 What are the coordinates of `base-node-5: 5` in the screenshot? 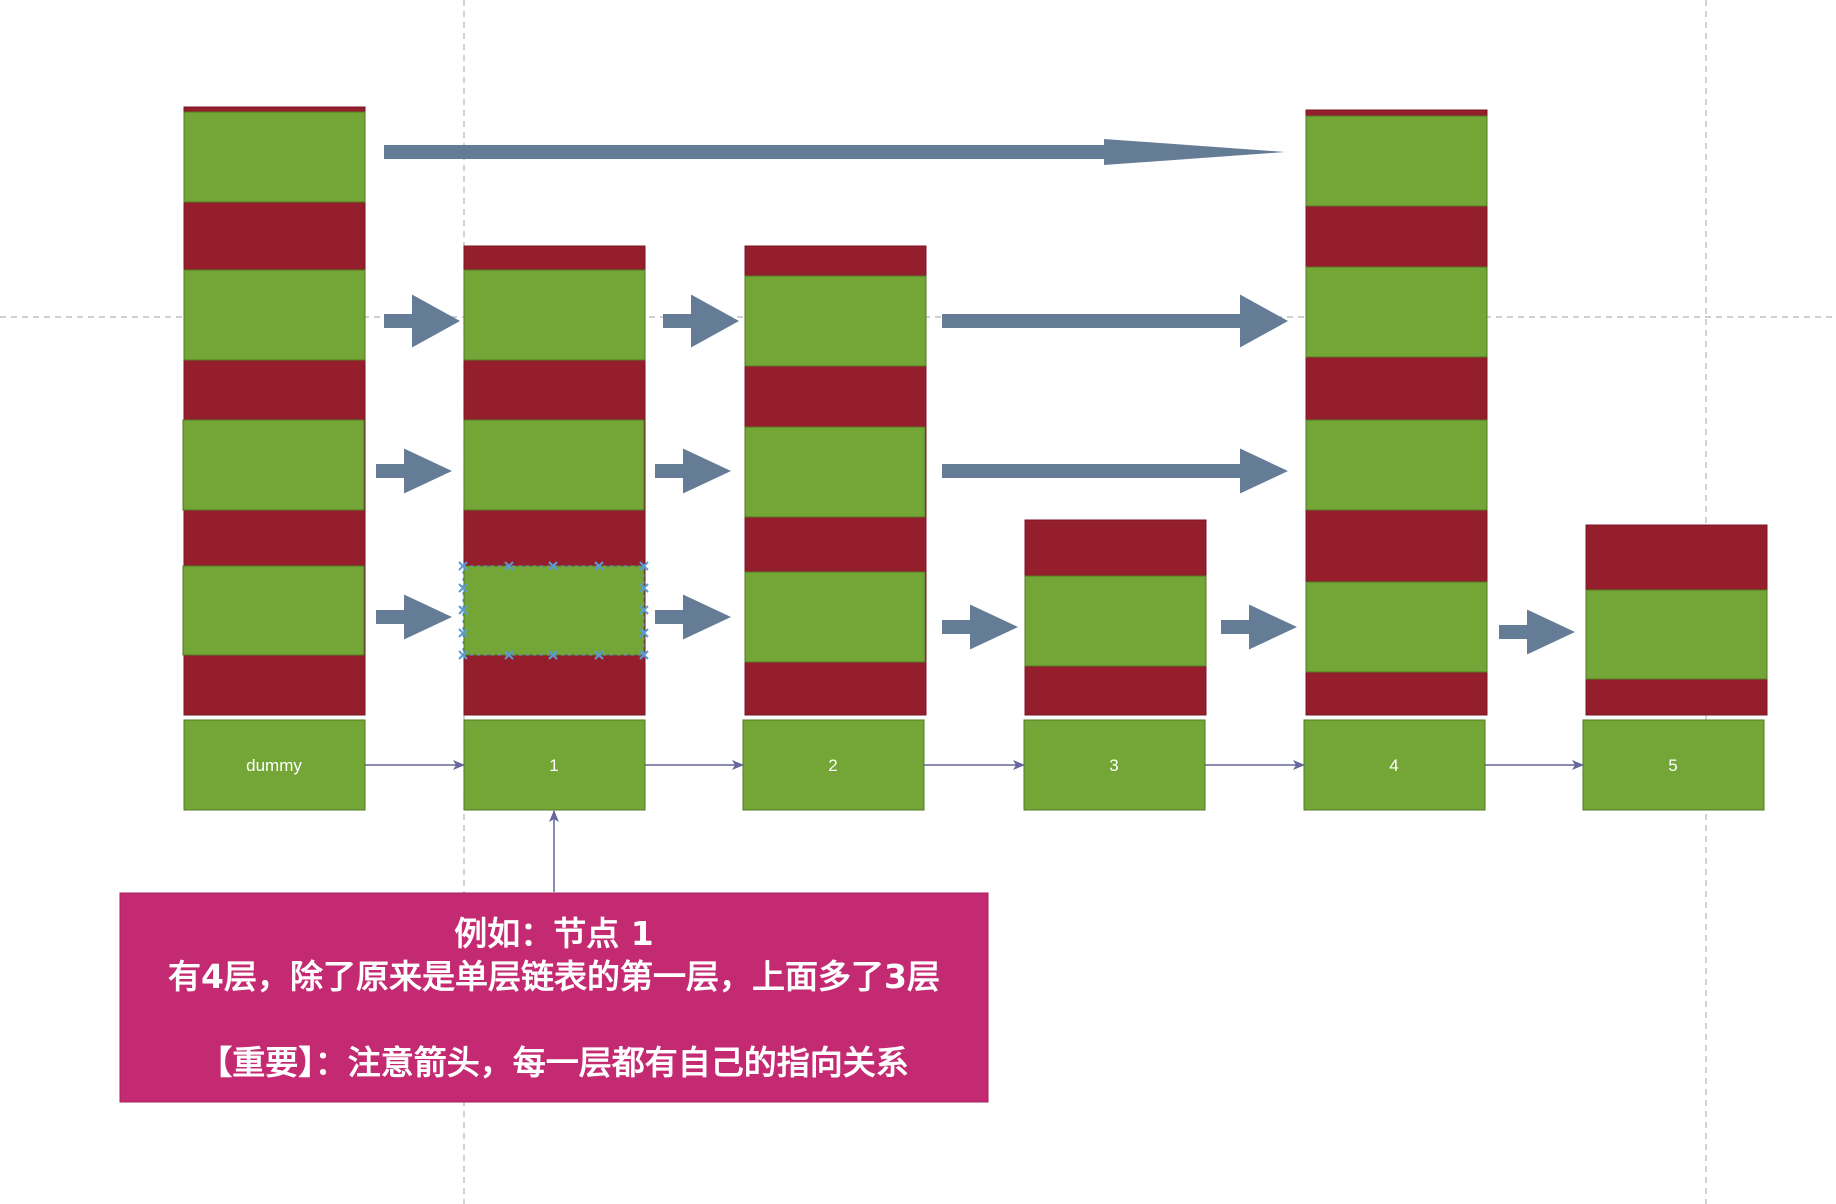 It's located at (1673, 765).